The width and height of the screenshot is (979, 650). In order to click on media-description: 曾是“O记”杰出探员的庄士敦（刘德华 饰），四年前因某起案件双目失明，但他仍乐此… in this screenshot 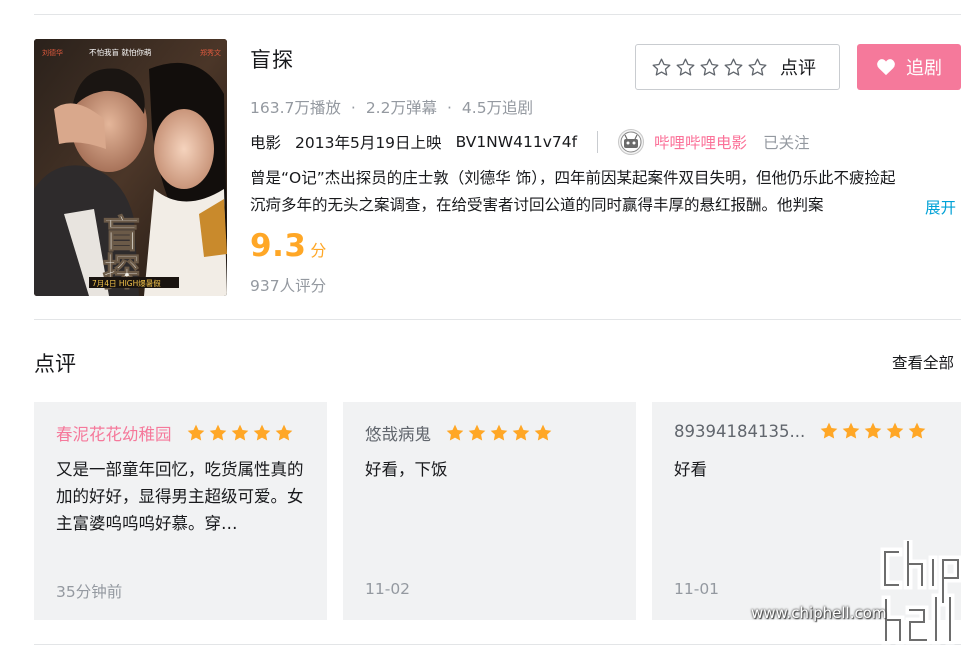, I will do `click(573, 191)`.